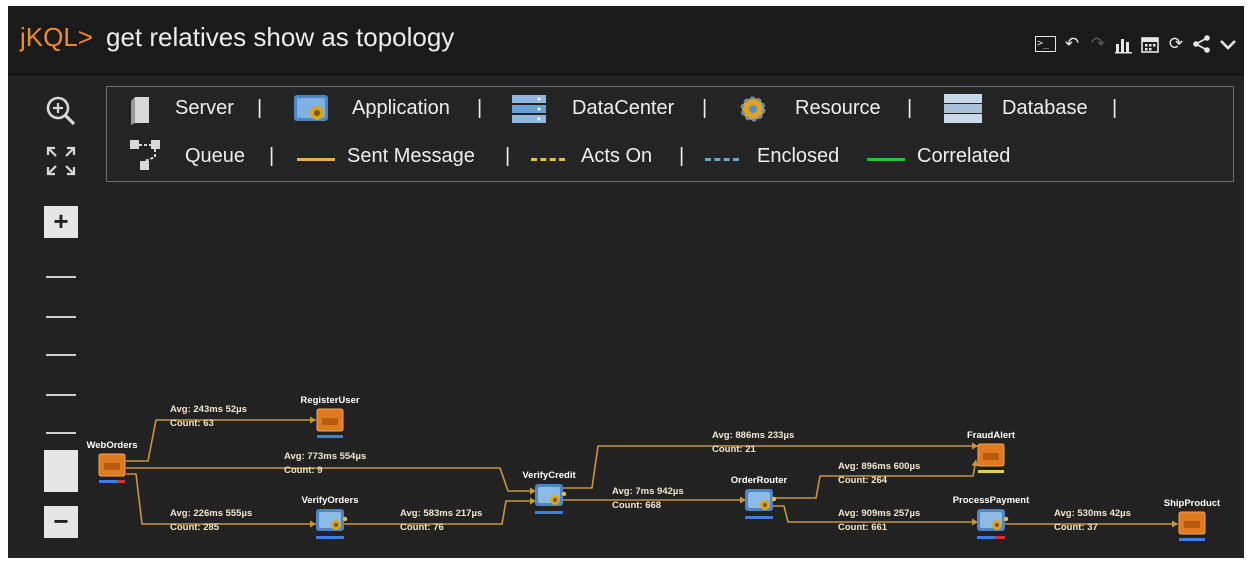  I want to click on undo-icon: ↶, so click(1072, 44).